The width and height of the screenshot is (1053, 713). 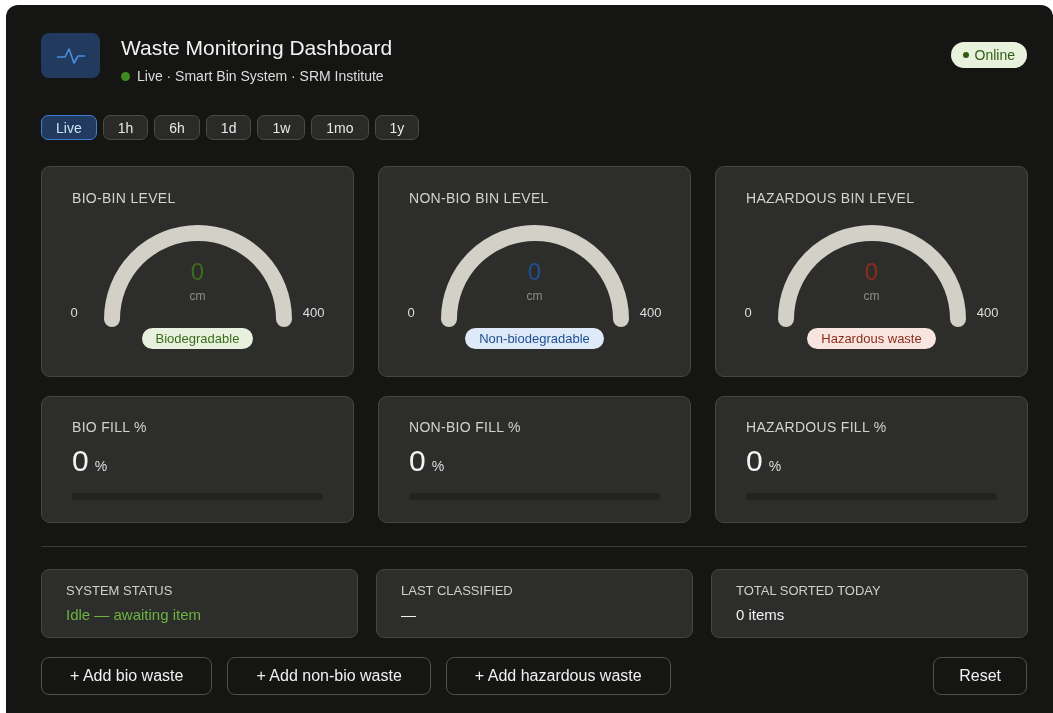 What do you see at coordinates (134, 614) in the screenshot?
I see `stat-value: Idle — awaiting item` at bounding box center [134, 614].